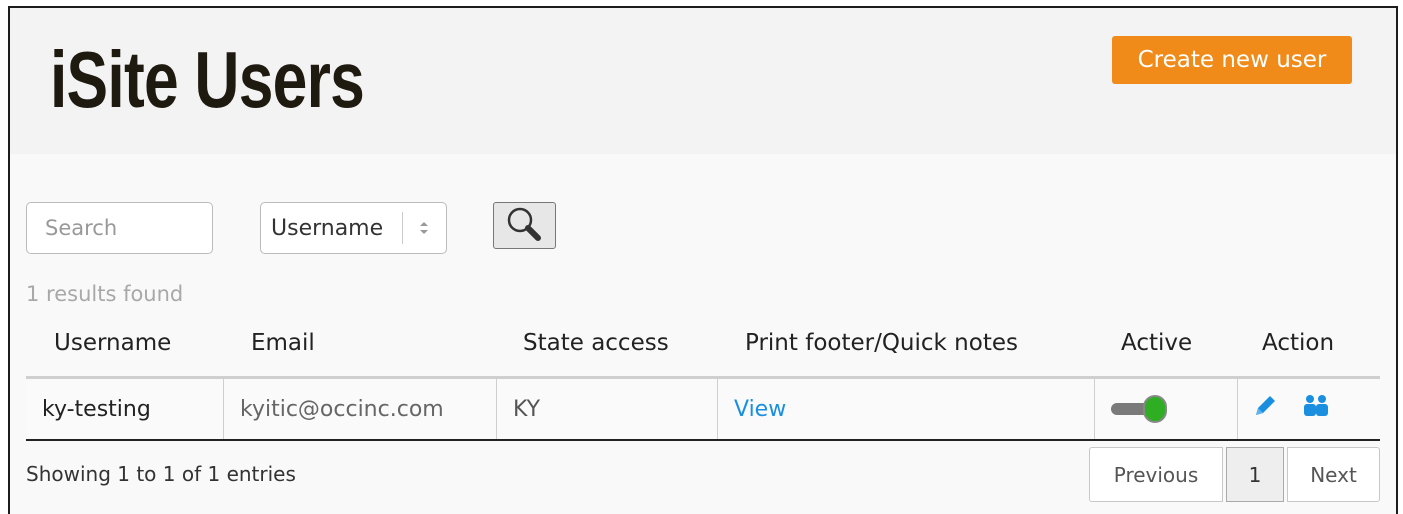 The height and width of the screenshot is (514, 1403). What do you see at coordinates (1316, 409) in the screenshot?
I see `users-group-icon` at bounding box center [1316, 409].